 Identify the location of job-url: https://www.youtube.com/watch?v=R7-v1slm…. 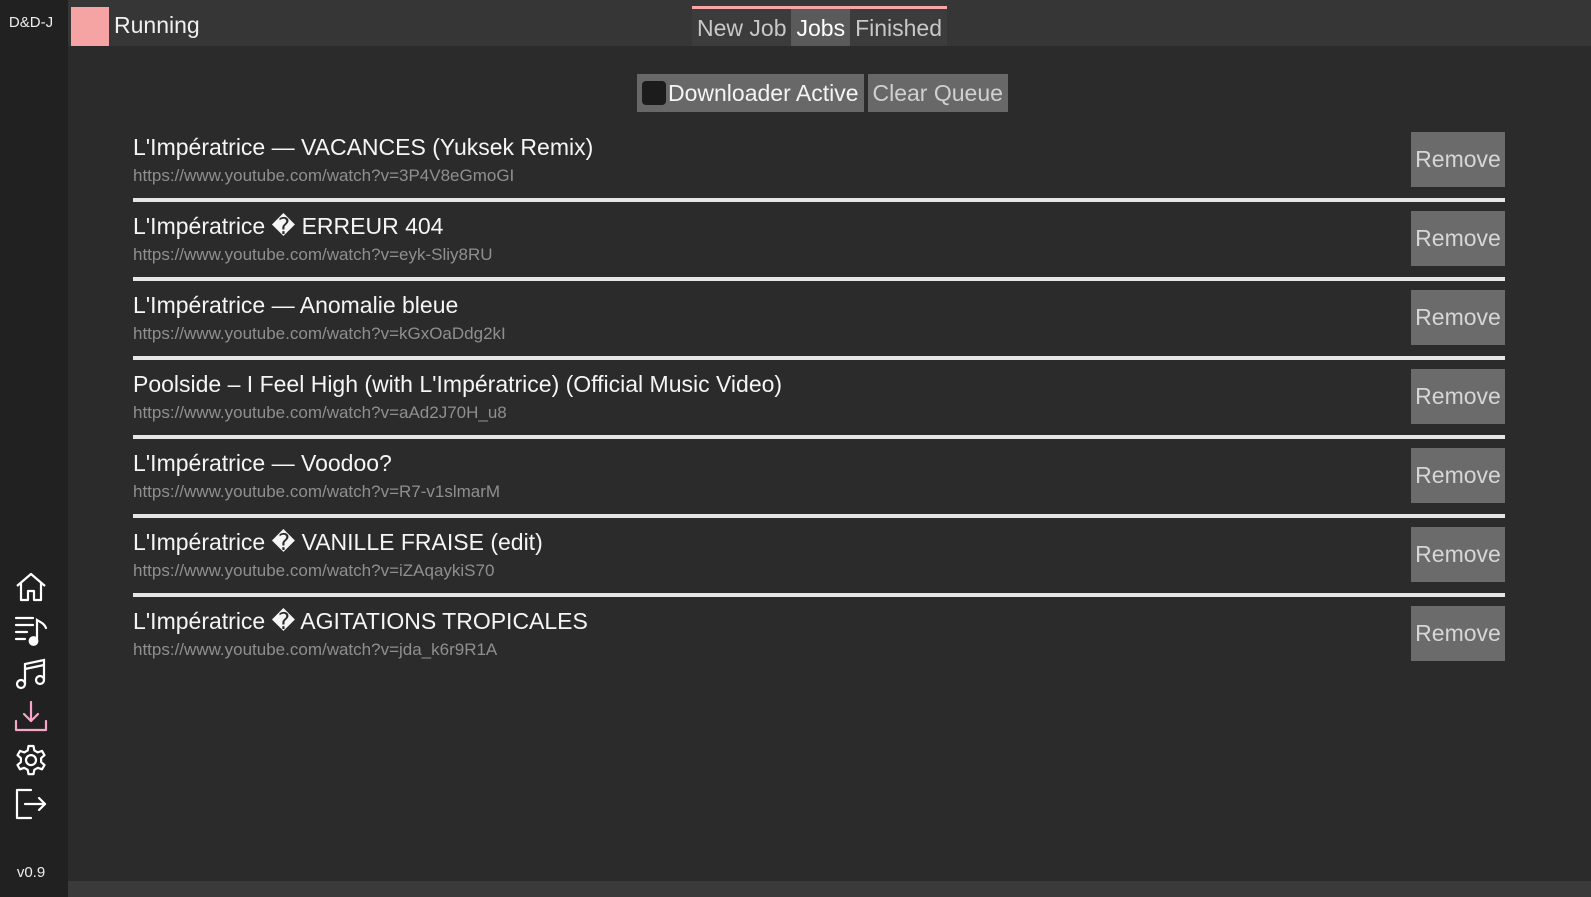
(317, 491).